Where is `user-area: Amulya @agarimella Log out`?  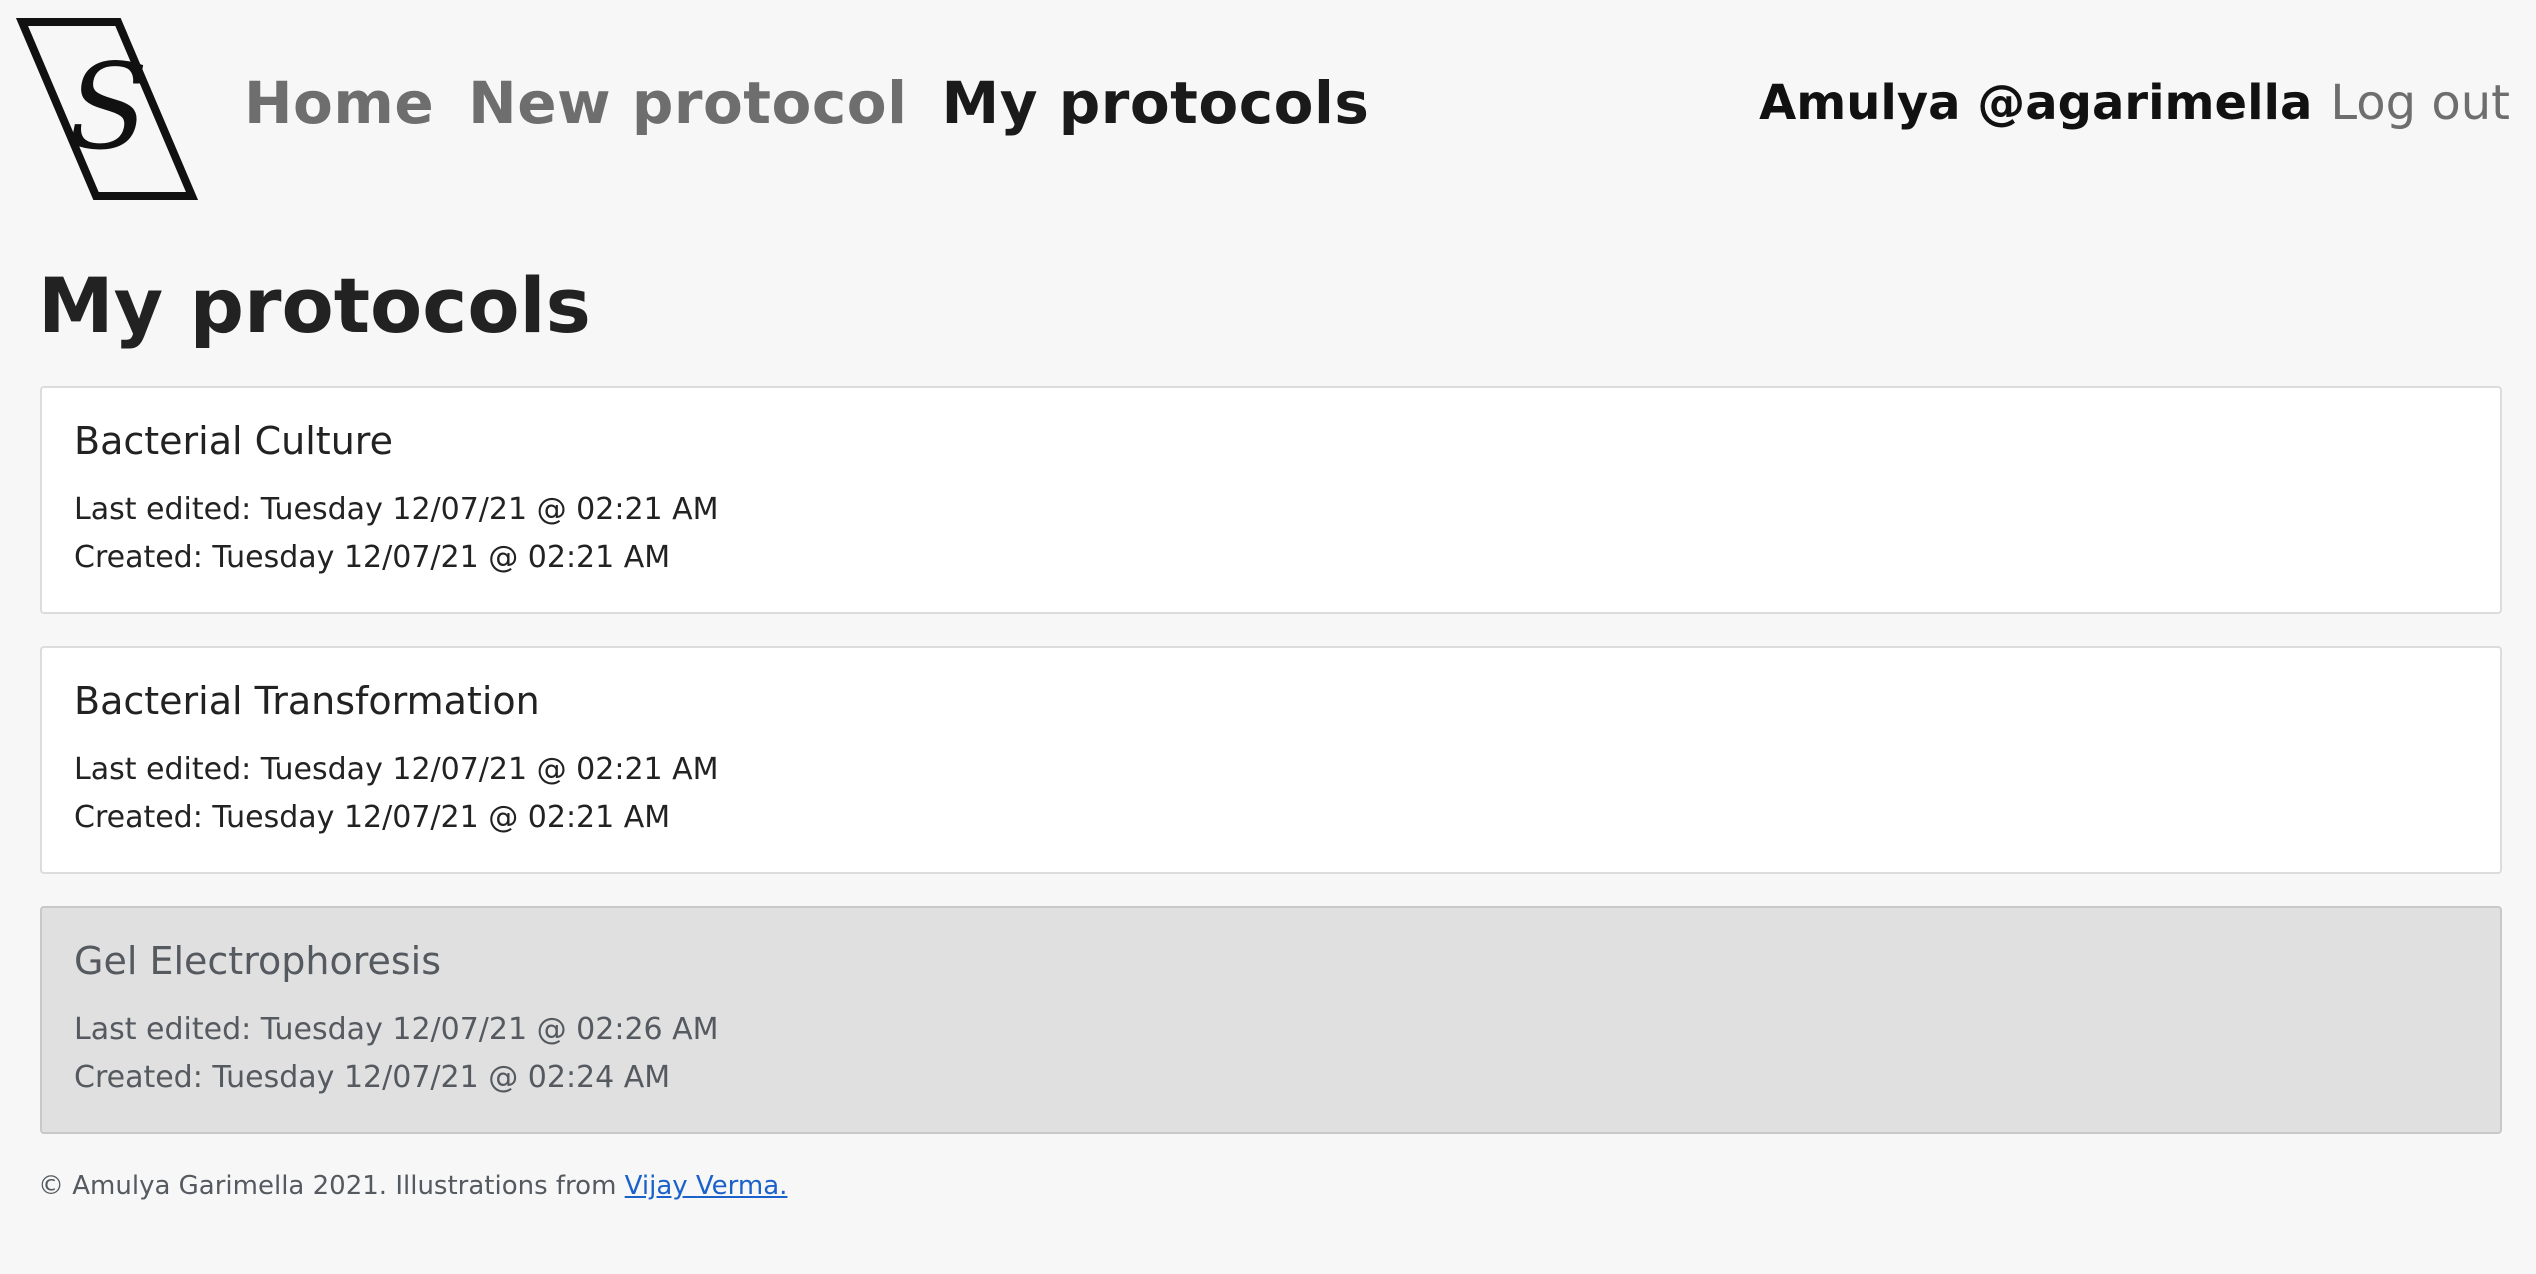
user-area: Amulya @agarimella Log out is located at coordinates (2134, 103).